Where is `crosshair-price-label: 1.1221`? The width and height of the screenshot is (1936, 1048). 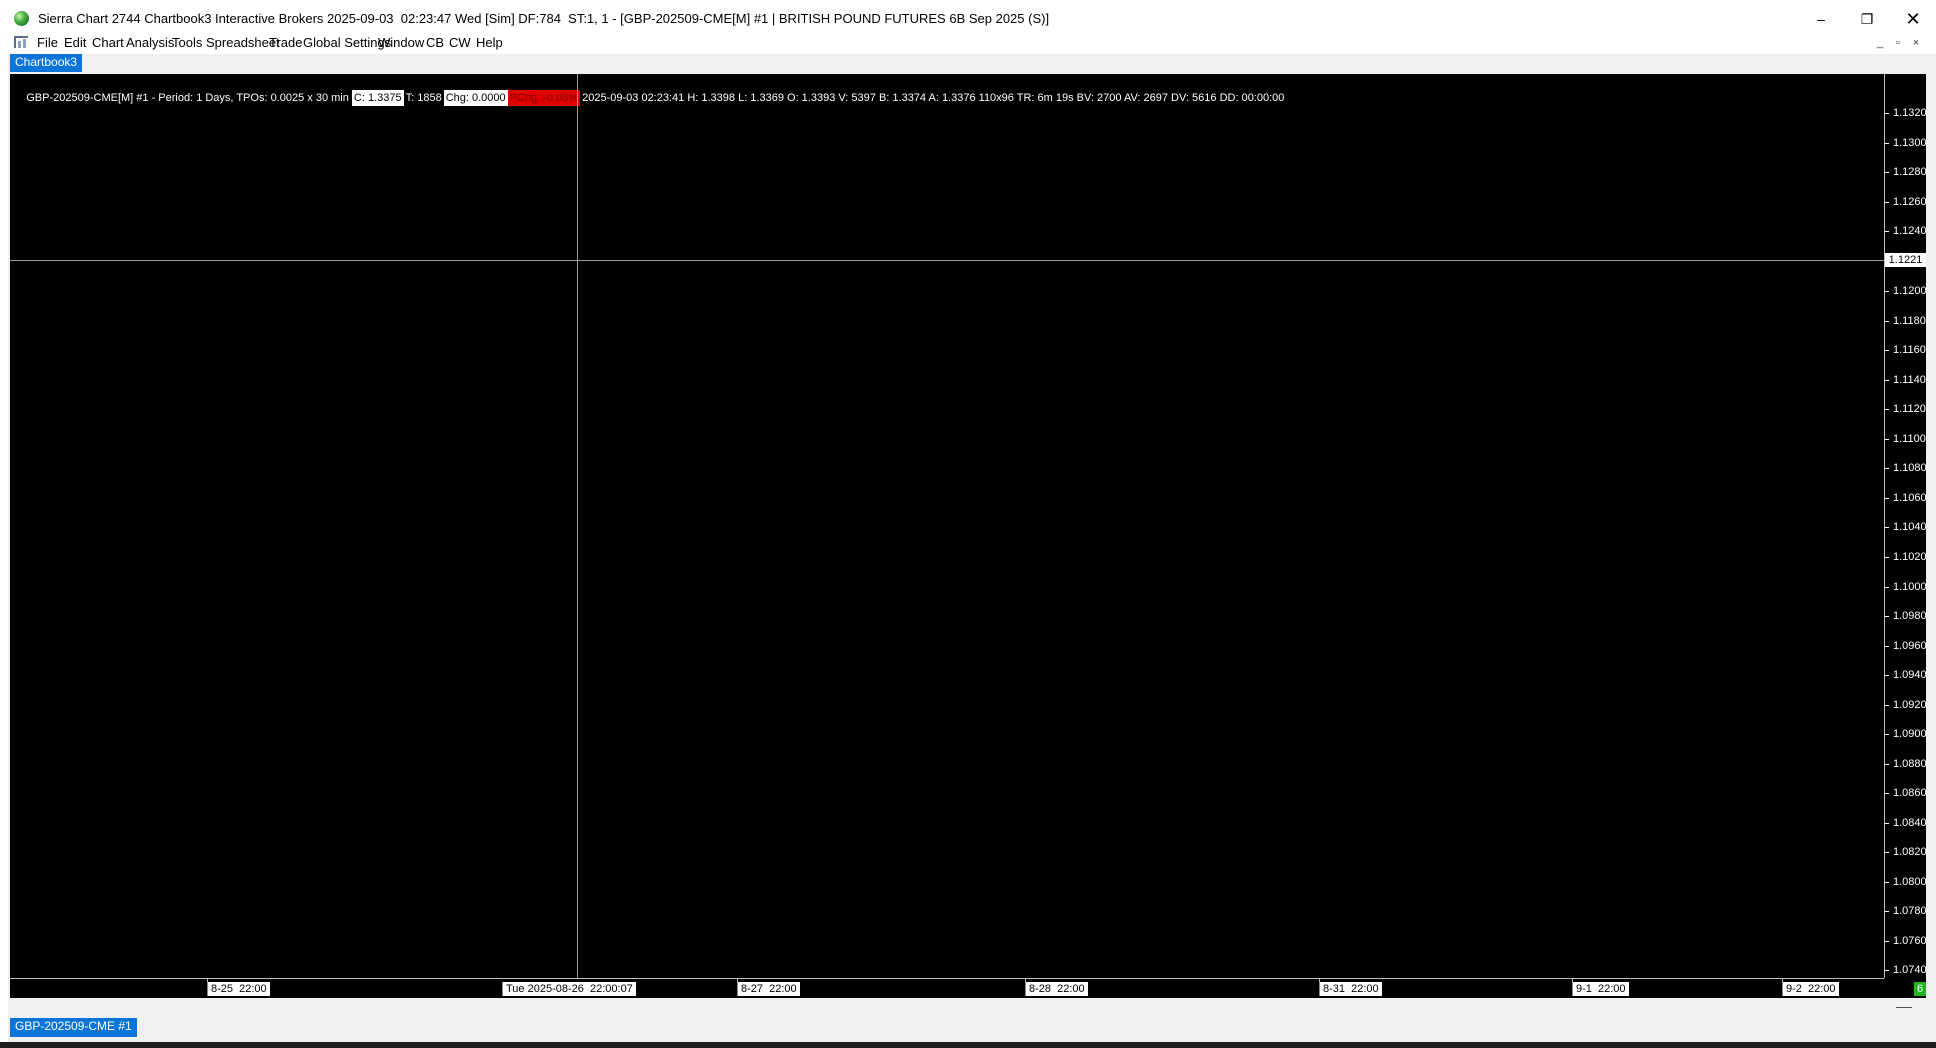
crosshair-price-label: 1.1221 is located at coordinates (1905, 260).